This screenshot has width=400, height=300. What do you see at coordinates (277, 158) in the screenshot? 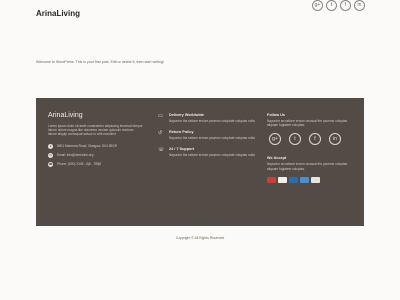
I see `accept-title: We Accept` at bounding box center [277, 158].